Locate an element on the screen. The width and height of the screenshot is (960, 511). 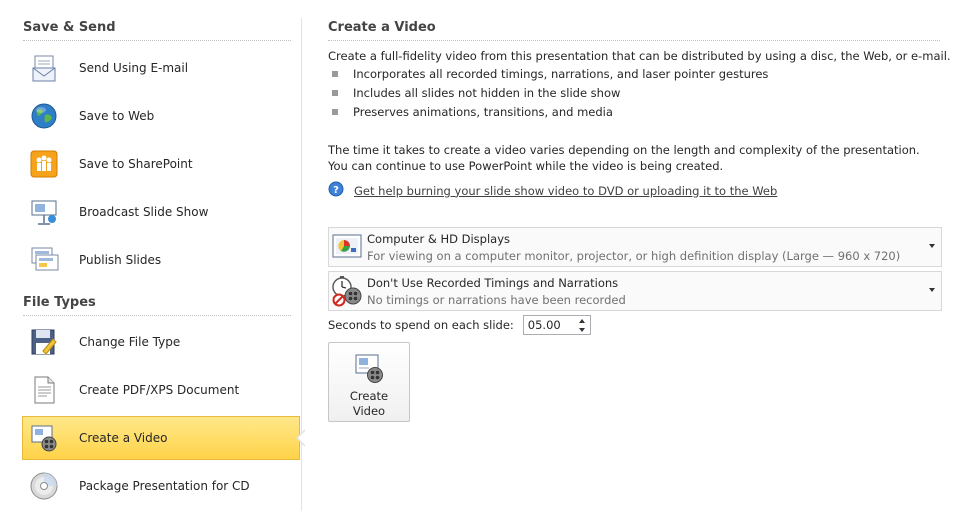
selection-pointer is located at coordinates (302, 438).